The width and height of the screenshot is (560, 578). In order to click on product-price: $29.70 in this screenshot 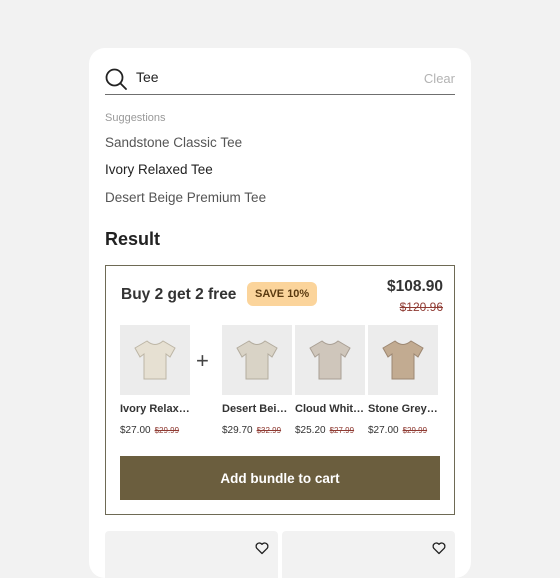, I will do `click(237, 430)`.